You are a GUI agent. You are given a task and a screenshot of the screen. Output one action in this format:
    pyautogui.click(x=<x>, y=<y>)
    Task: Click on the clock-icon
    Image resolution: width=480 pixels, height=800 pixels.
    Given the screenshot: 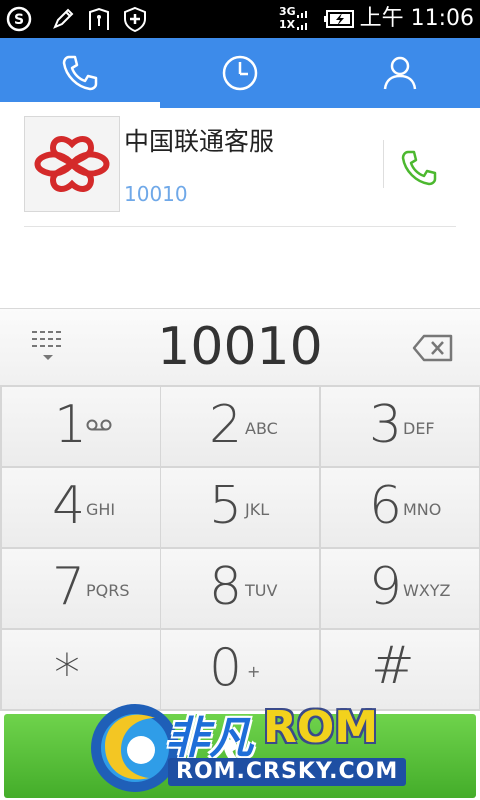 What is the action you would take?
    pyautogui.click(x=240, y=73)
    